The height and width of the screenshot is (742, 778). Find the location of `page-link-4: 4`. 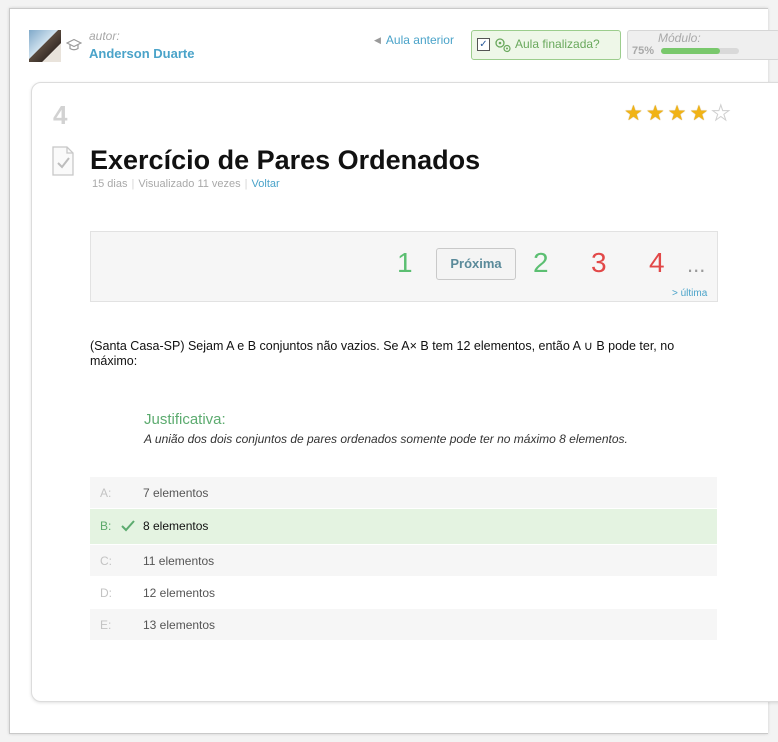

page-link-4: 4 is located at coordinates (657, 263).